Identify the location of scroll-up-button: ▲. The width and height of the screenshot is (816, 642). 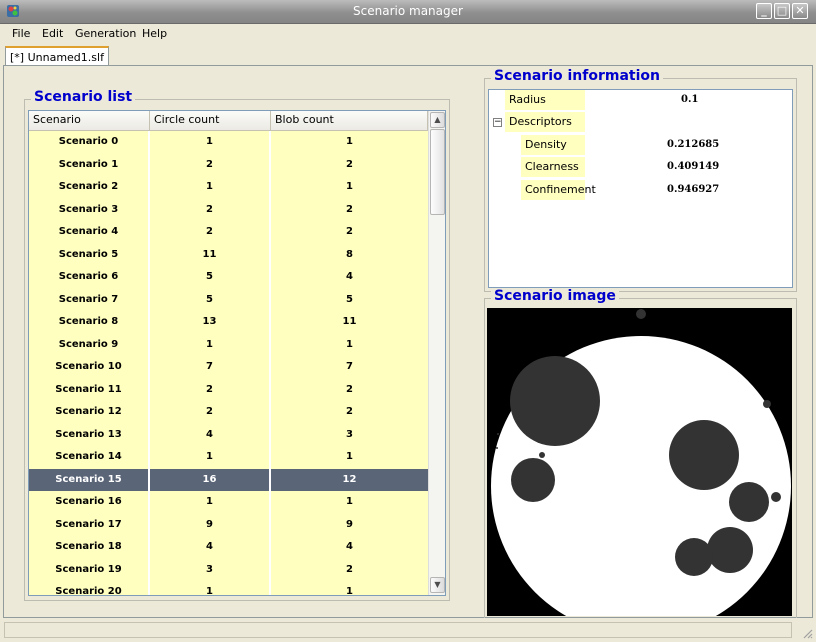
(437, 120).